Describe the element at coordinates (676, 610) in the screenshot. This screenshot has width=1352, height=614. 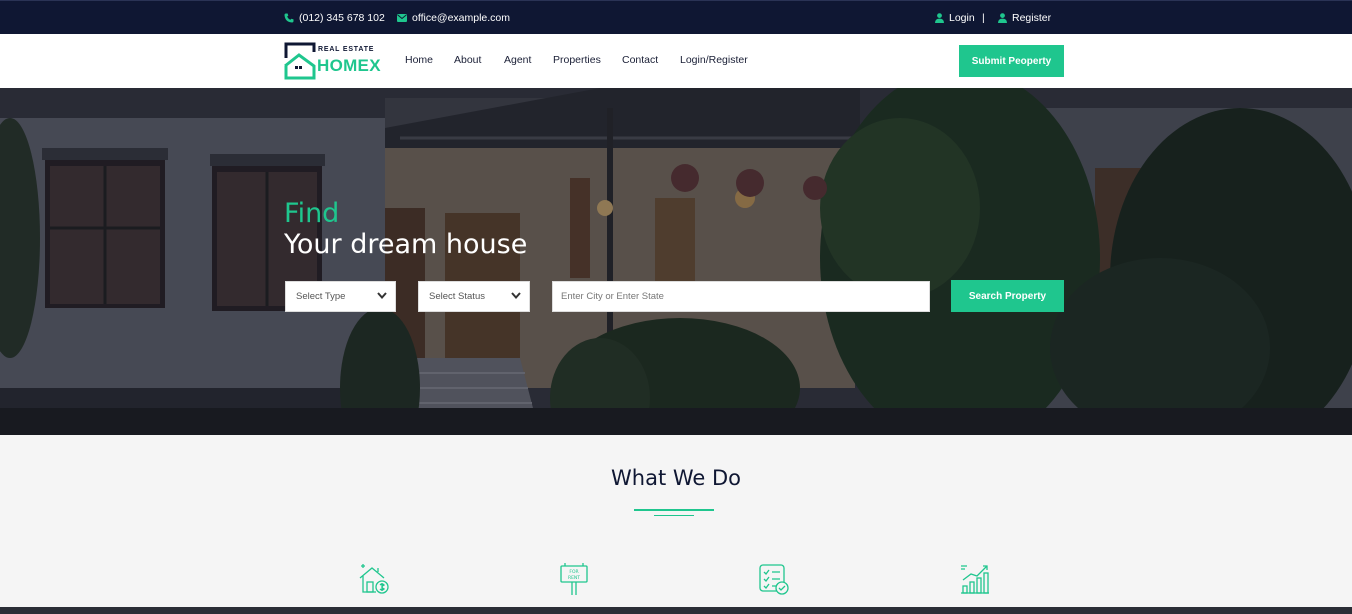
I see `next-section-edge` at that location.